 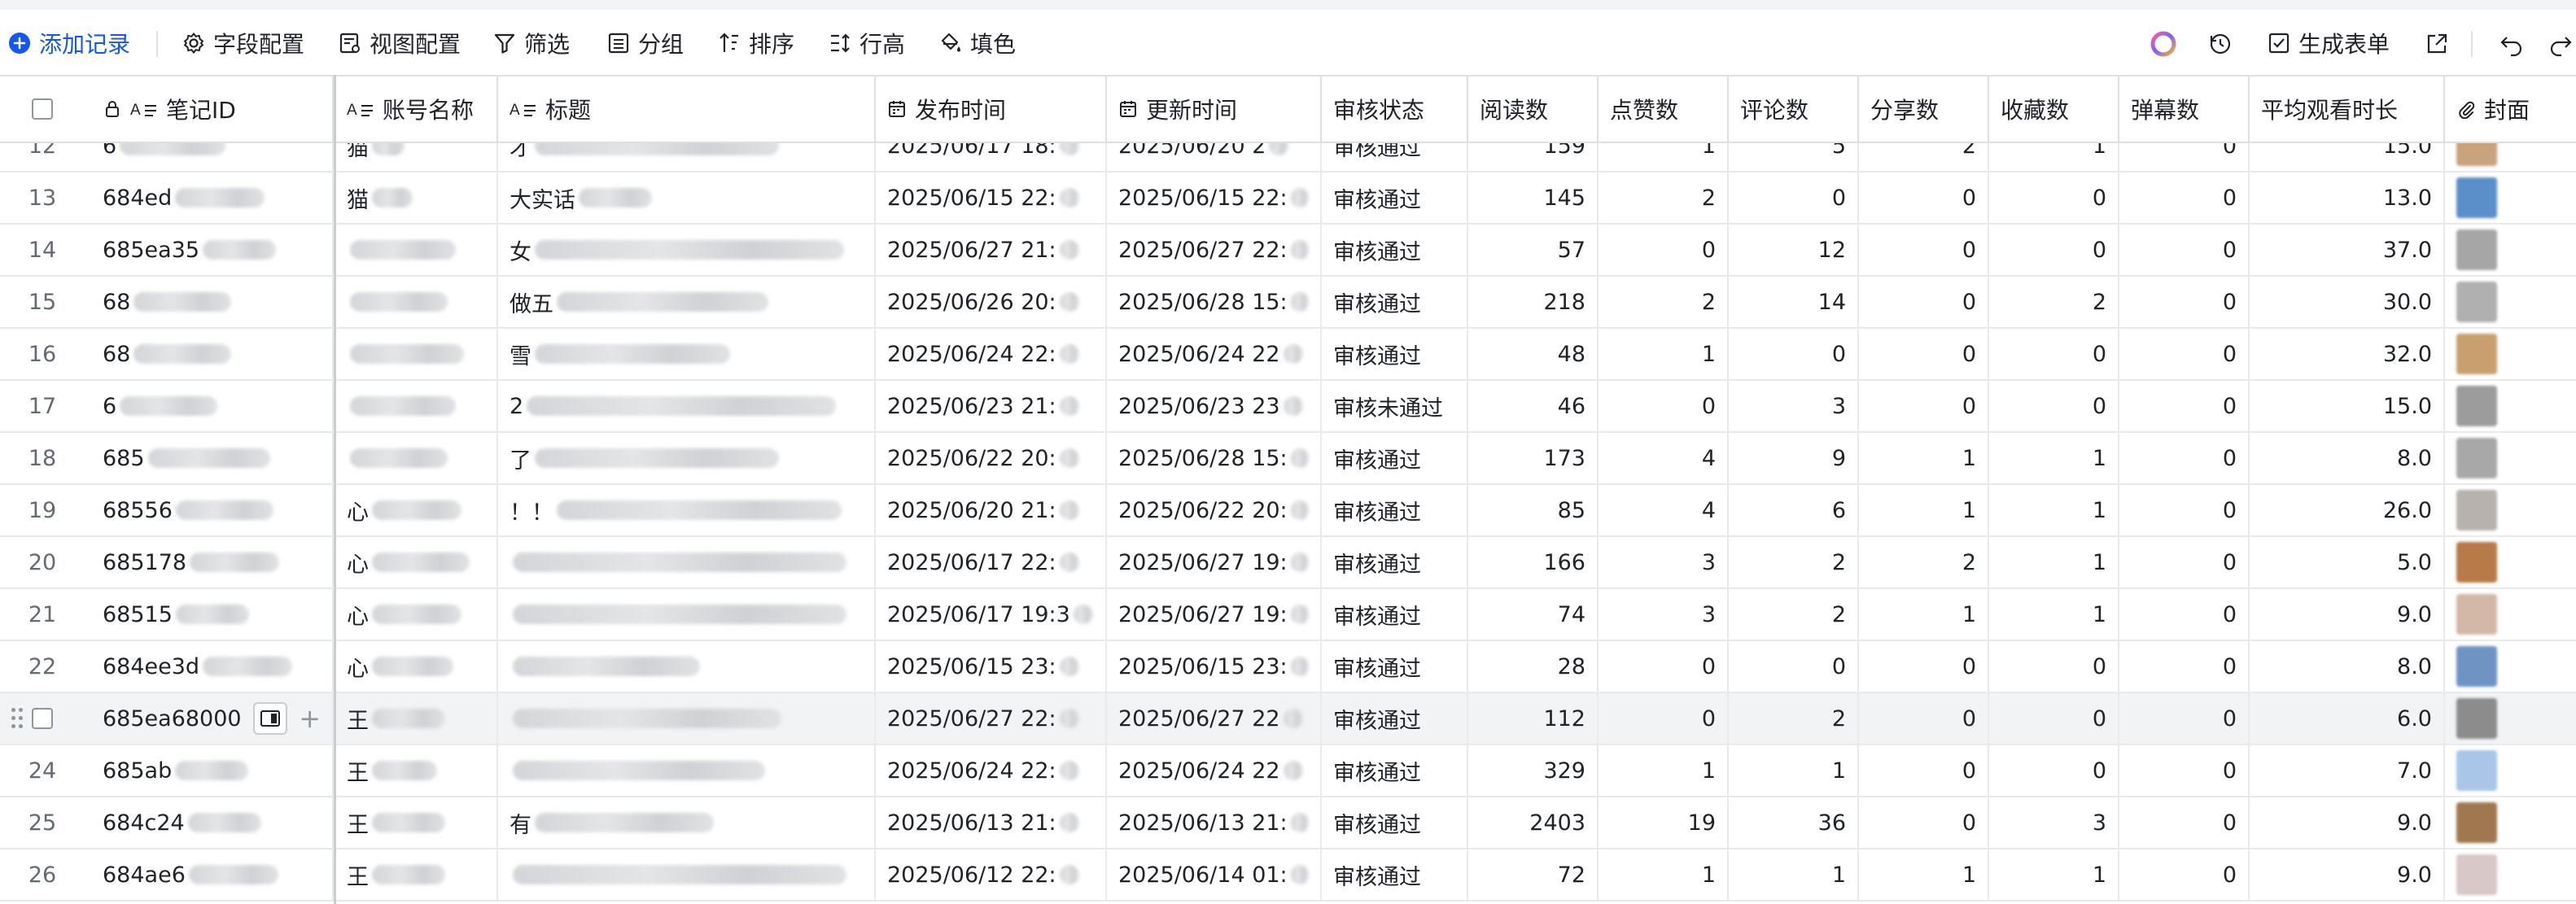 What do you see at coordinates (1214, 719) in the screenshot?
I see `upd-cell: 2025/06/27 22` at bounding box center [1214, 719].